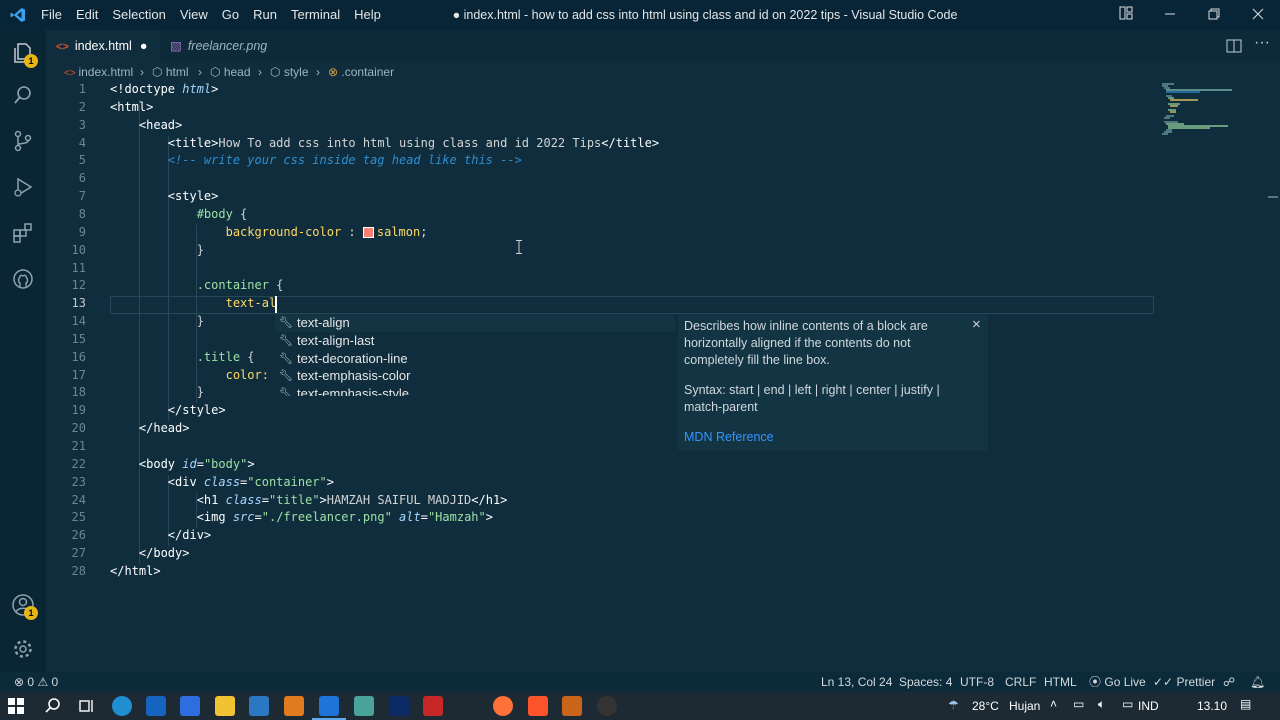  What do you see at coordinates (1148, 706) in the screenshot?
I see `input-language: IND` at bounding box center [1148, 706].